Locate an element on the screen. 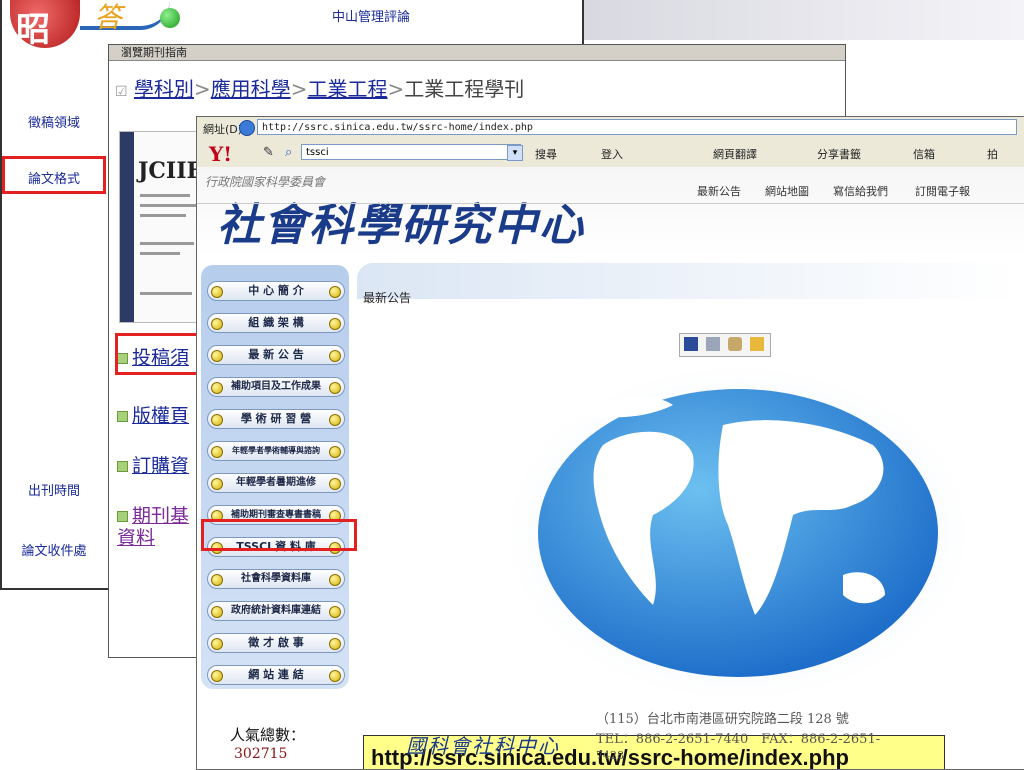  nav-item-label: 中 心 簡 介 is located at coordinates (276, 290).